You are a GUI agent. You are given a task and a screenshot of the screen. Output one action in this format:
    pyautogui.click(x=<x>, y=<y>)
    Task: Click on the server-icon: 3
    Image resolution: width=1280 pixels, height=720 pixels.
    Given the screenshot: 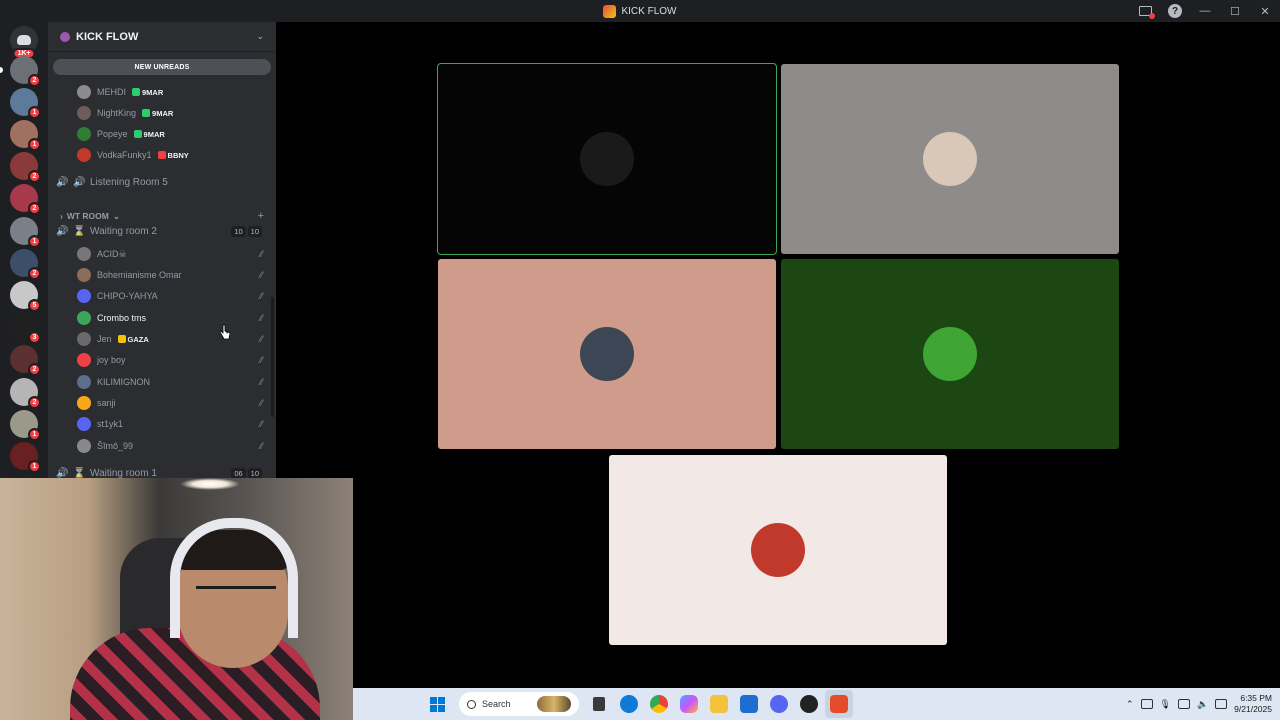 What is the action you would take?
    pyautogui.click(x=25, y=328)
    